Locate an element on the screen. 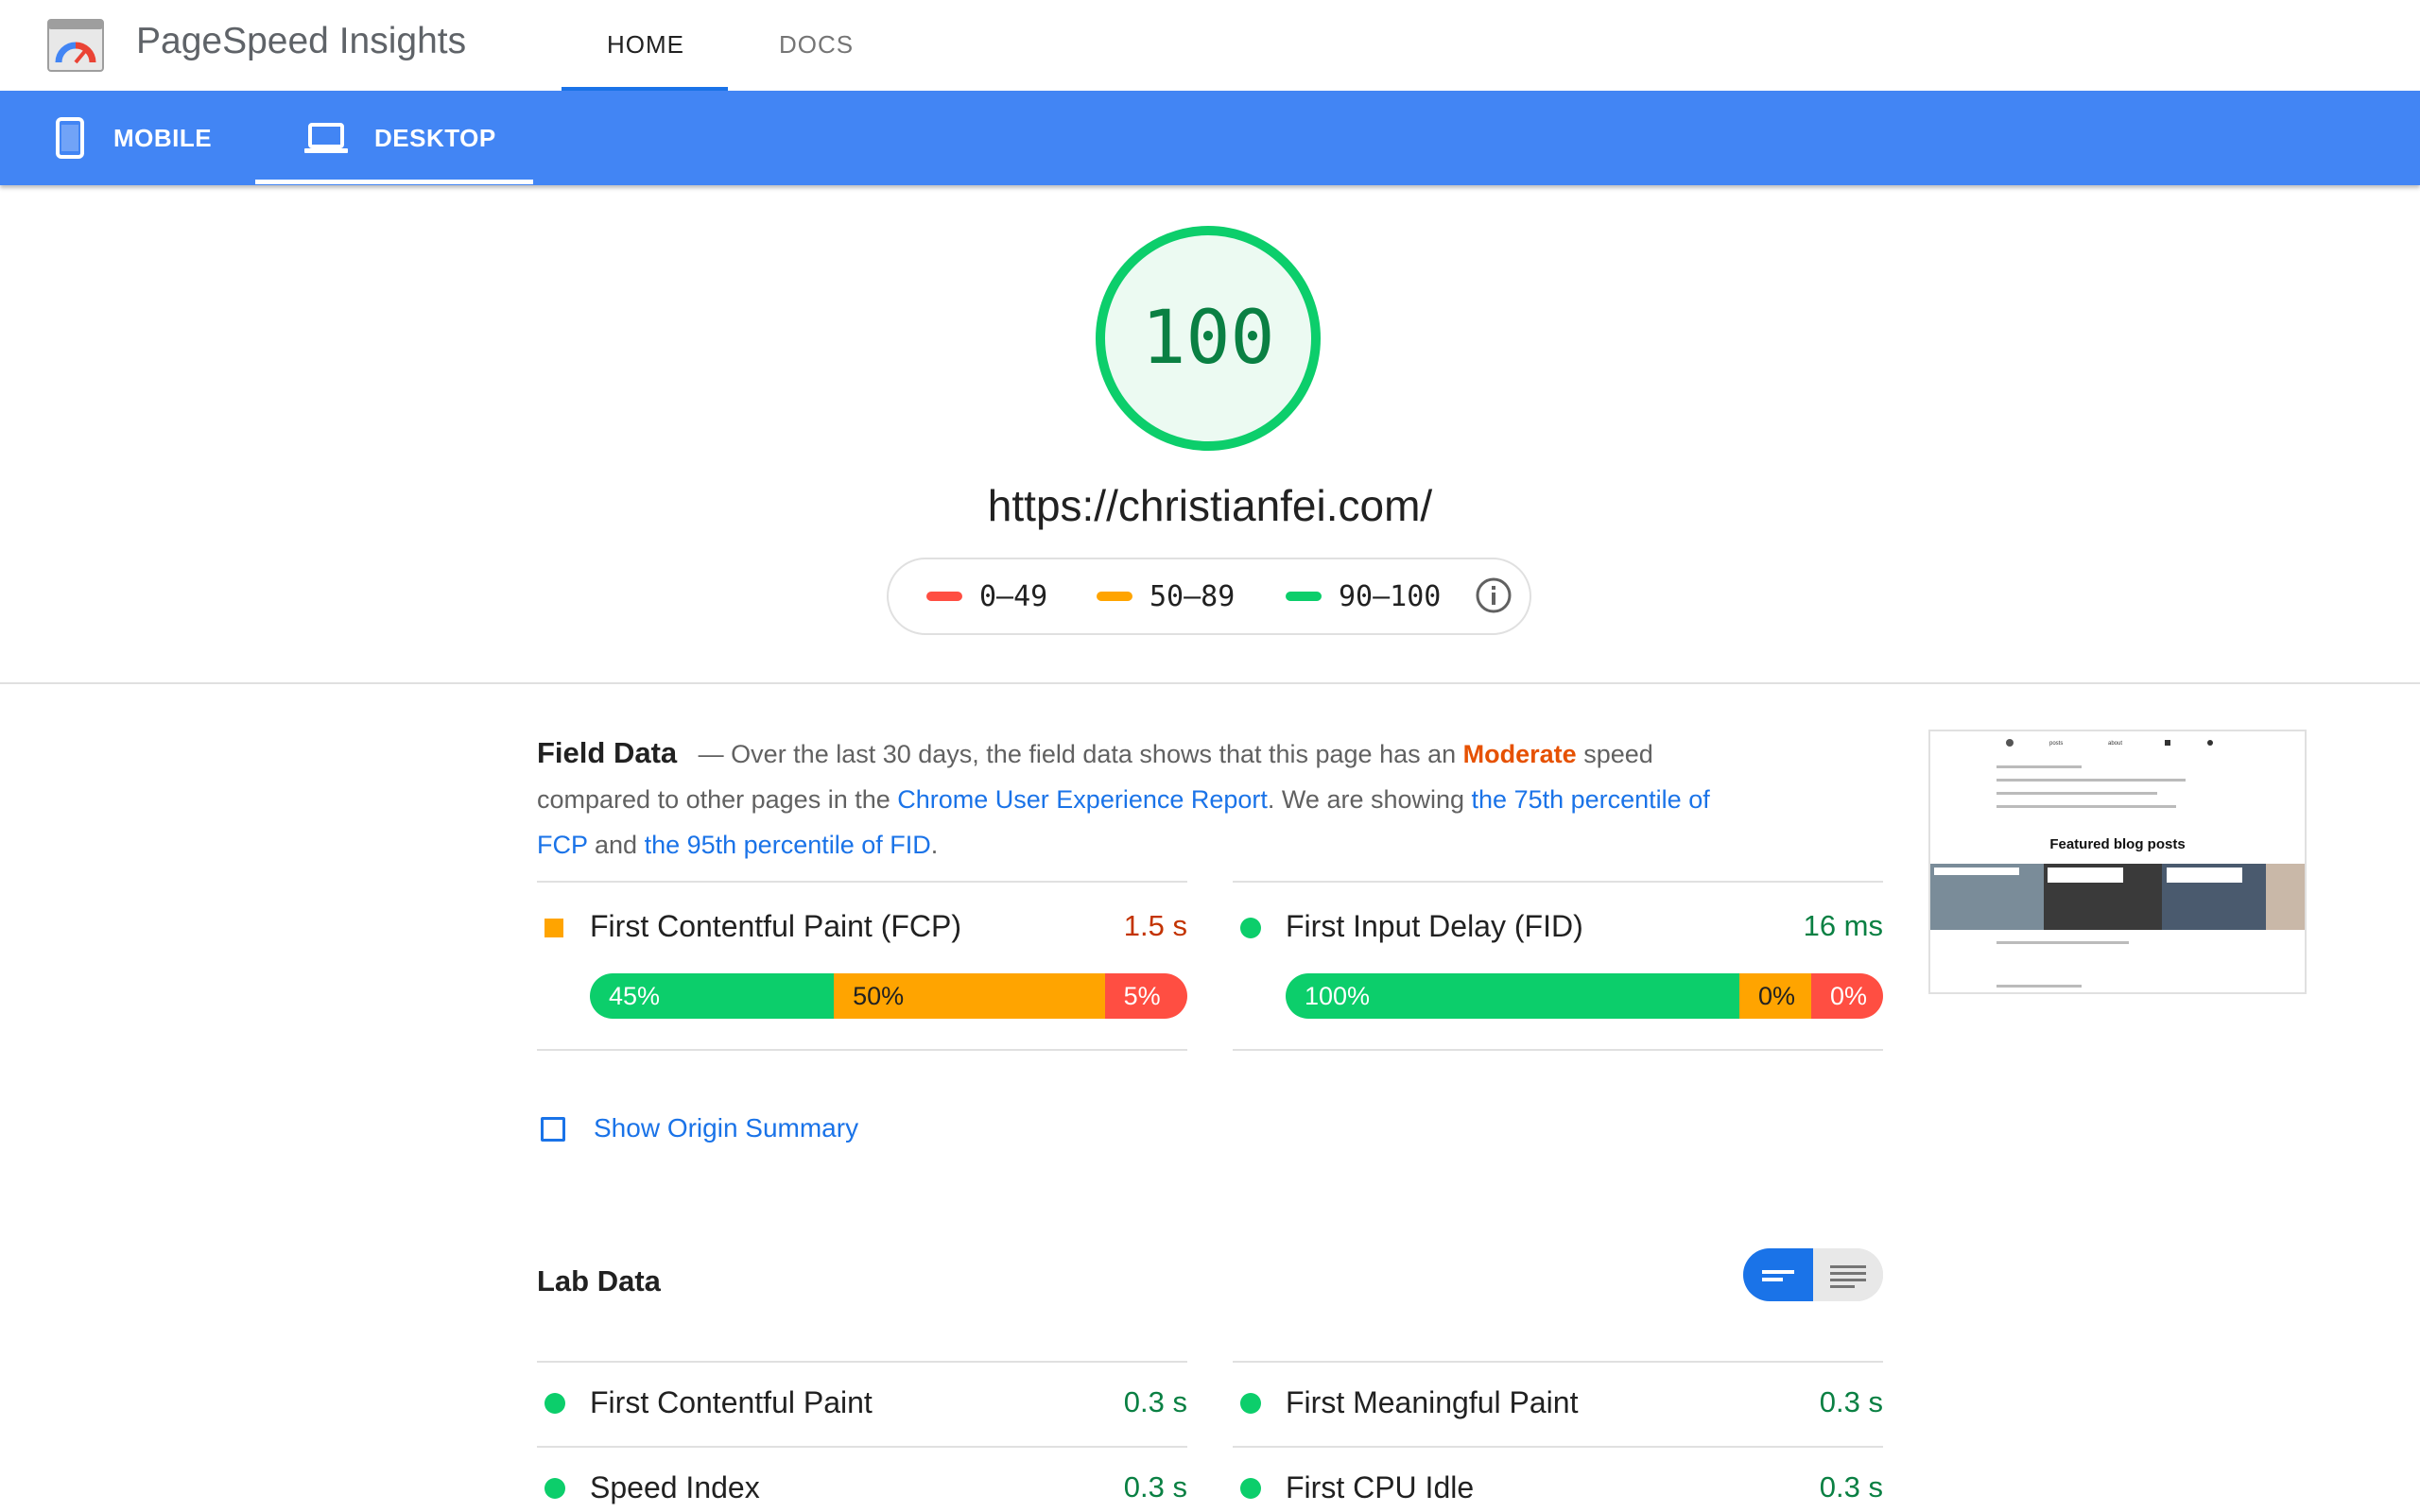 This screenshot has width=2420, height=1512. fcp-average-segment: 50% is located at coordinates (970, 996).